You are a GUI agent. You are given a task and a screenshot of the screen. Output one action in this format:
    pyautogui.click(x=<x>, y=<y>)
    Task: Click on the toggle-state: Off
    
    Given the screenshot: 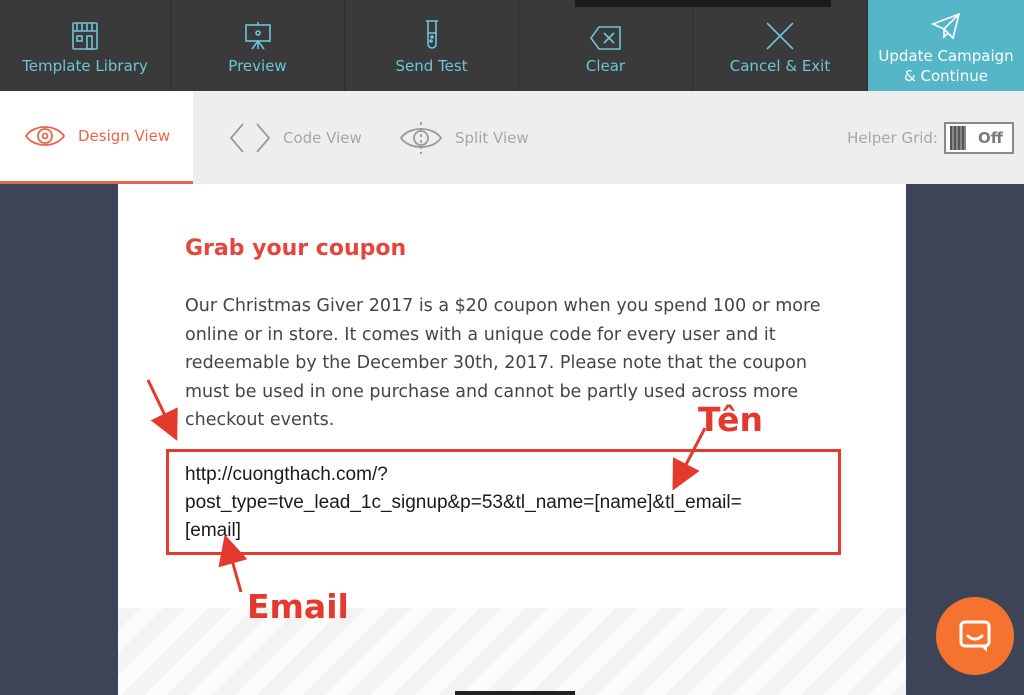 What is the action you would take?
    pyautogui.click(x=990, y=138)
    